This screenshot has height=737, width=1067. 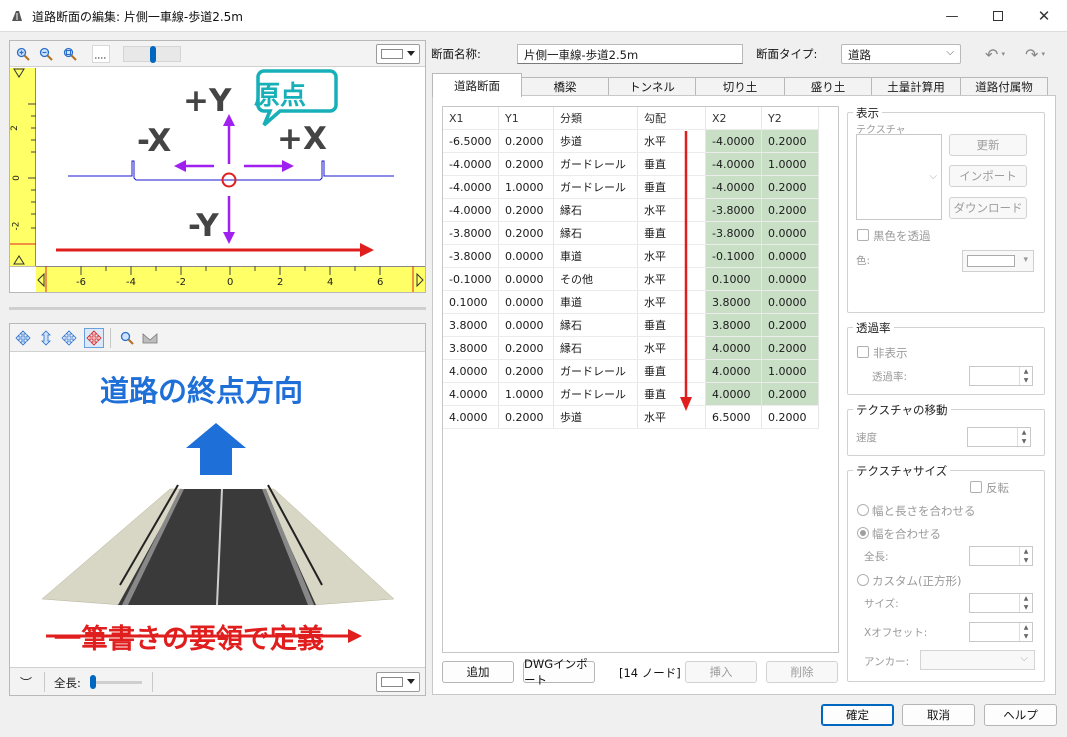 What do you see at coordinates (94, 338) in the screenshot?
I see `walk-mode-button` at bounding box center [94, 338].